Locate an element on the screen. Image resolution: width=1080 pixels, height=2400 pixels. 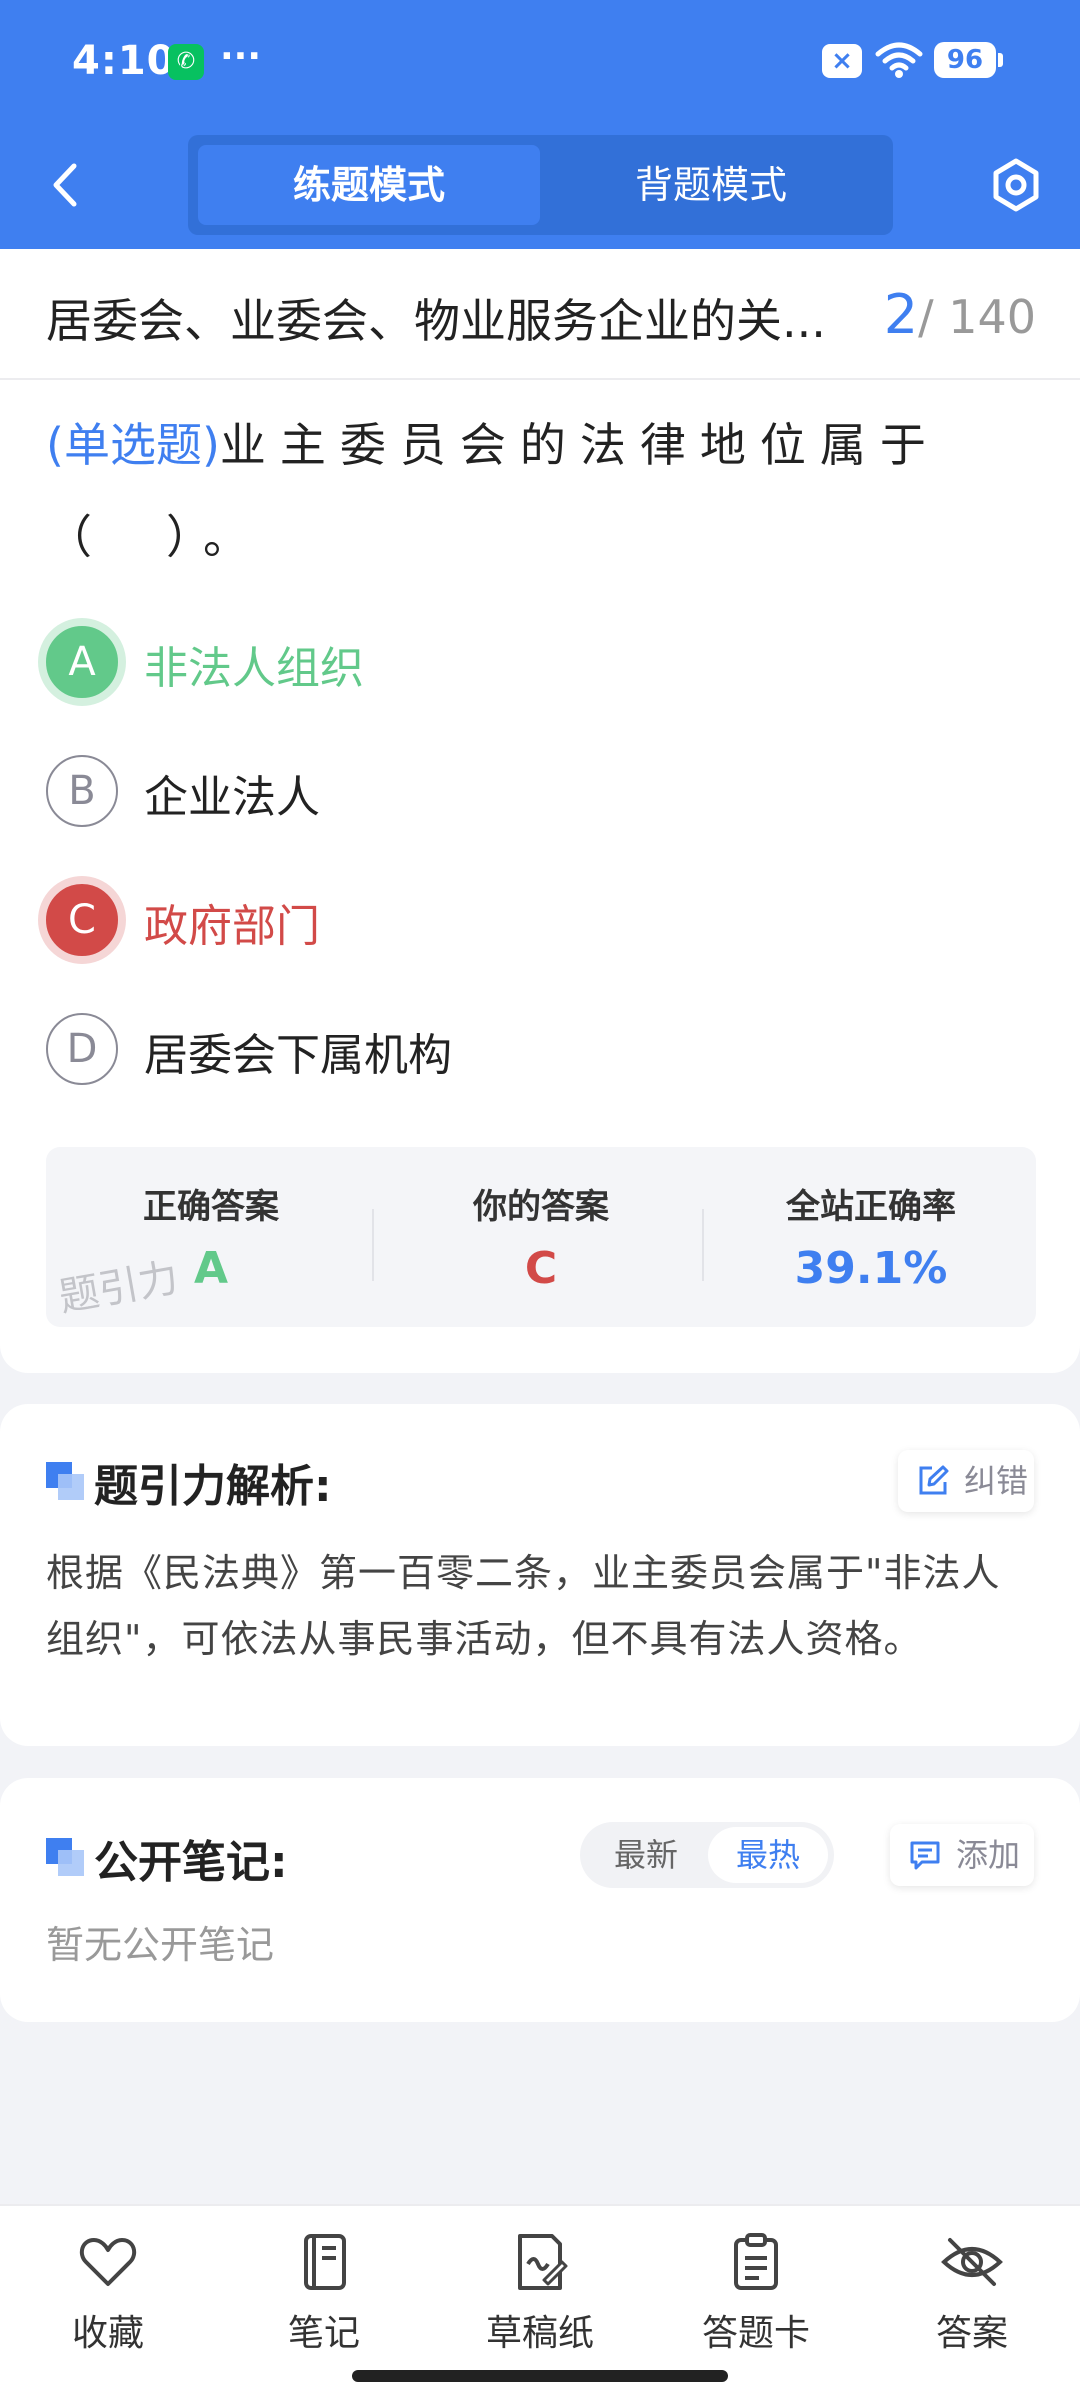
notes-button: 笔记 is located at coordinates (324, 2300).